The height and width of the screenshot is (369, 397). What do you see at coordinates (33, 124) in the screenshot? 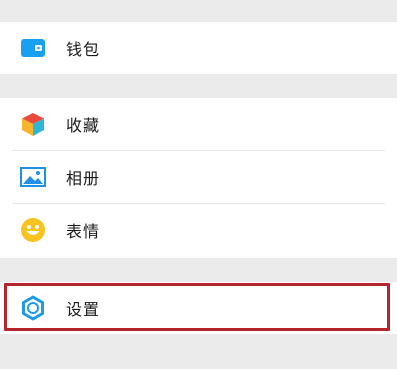
I see `cube-icon` at bounding box center [33, 124].